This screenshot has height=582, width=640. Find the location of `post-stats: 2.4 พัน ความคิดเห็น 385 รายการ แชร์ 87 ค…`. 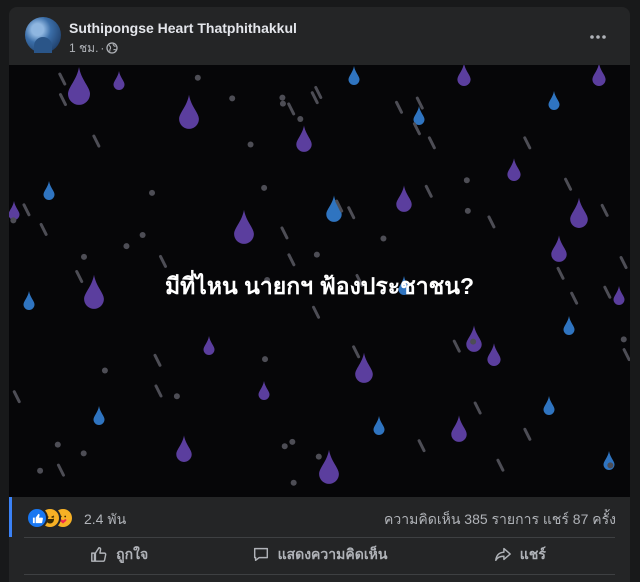

post-stats: 2.4 พัน ความคิดเห็น 385 รายการ แชร์ 87 ค… is located at coordinates (319, 517).